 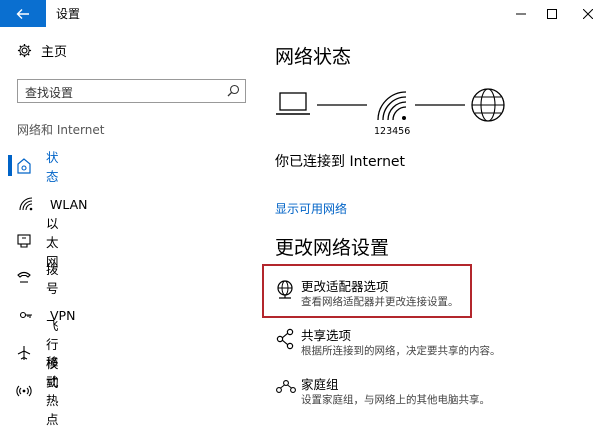 I want to click on option-description: 查看网络适配器并更改连接设置。, so click(x=380, y=302).